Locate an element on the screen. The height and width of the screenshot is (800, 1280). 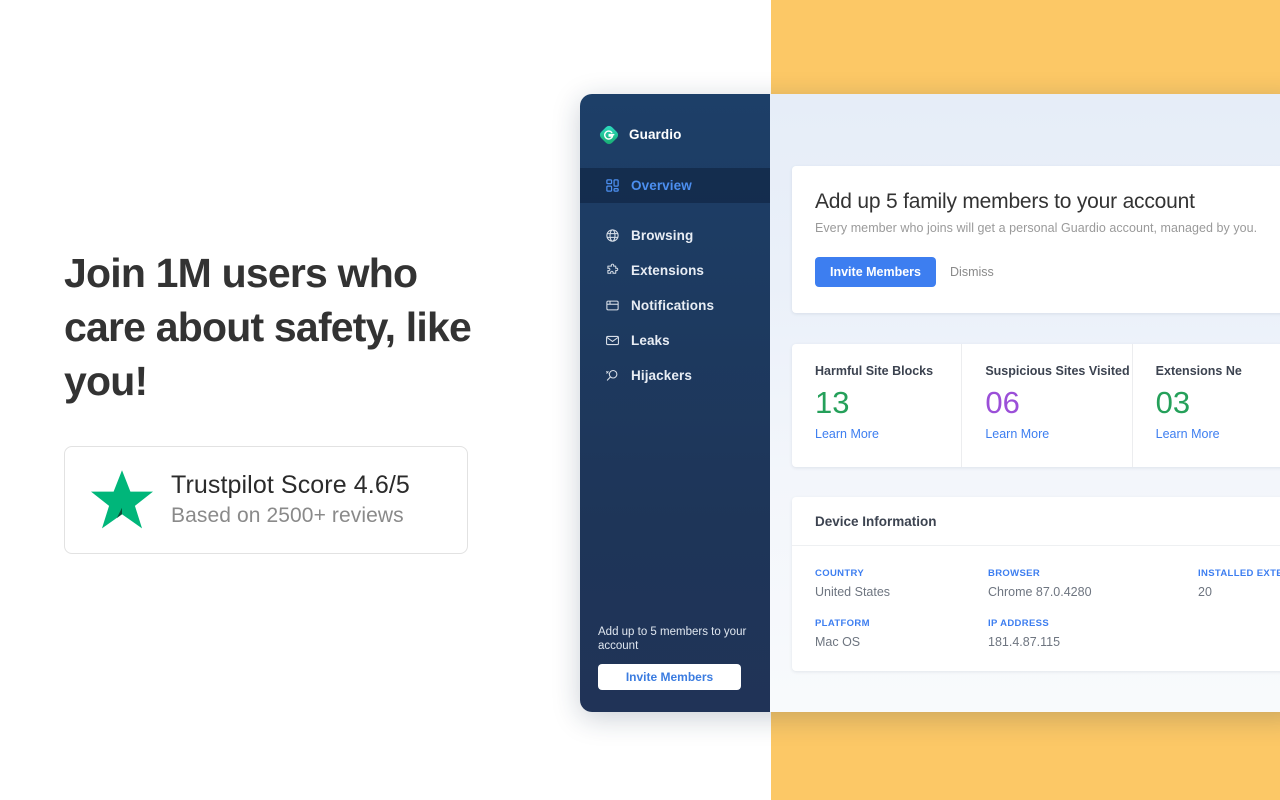
sidebar-item-notifications: Notifications is located at coordinates (675, 305).